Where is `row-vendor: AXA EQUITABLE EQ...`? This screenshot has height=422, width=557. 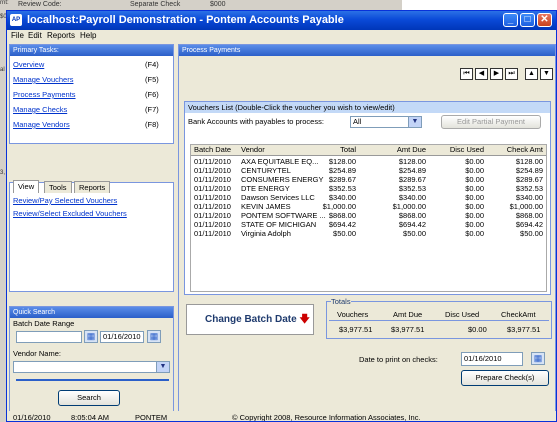
row-vendor: AXA EQUITABLE EQ... is located at coordinates (280, 161).